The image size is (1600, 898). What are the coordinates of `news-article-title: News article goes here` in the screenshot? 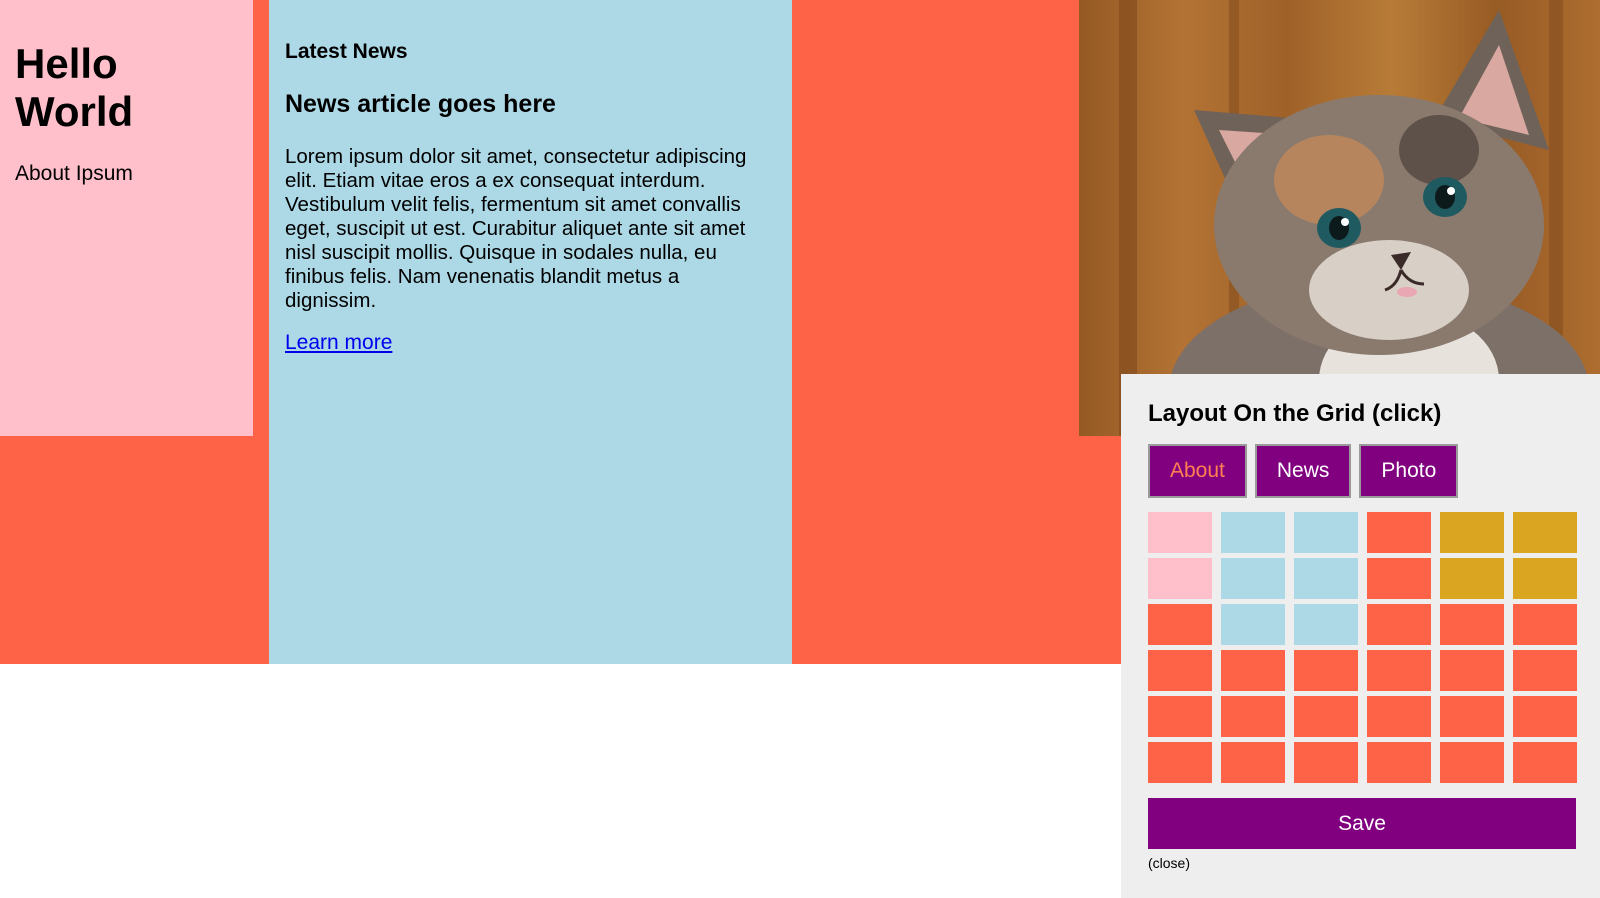 It's located at (420, 104).